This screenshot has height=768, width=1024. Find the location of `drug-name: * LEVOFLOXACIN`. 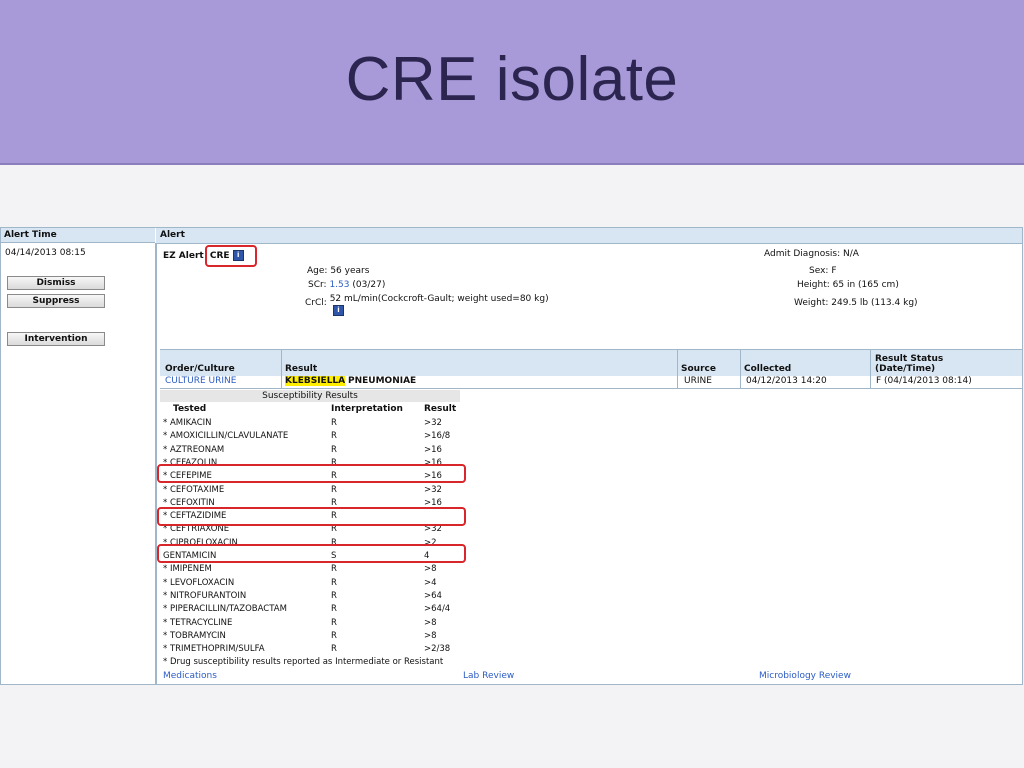

drug-name: * LEVOFLOXACIN is located at coordinates (199, 582).